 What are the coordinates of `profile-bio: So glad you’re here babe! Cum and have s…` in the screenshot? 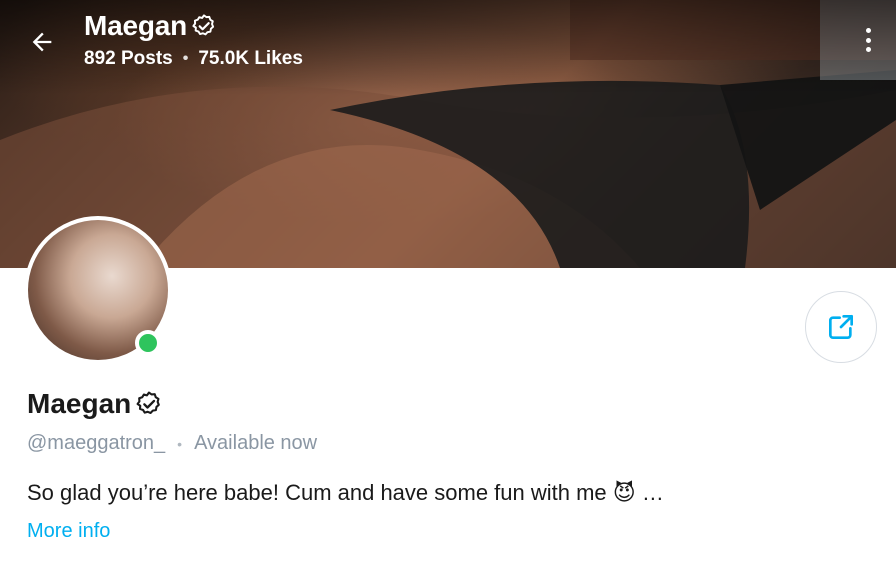 It's located at (345, 493).